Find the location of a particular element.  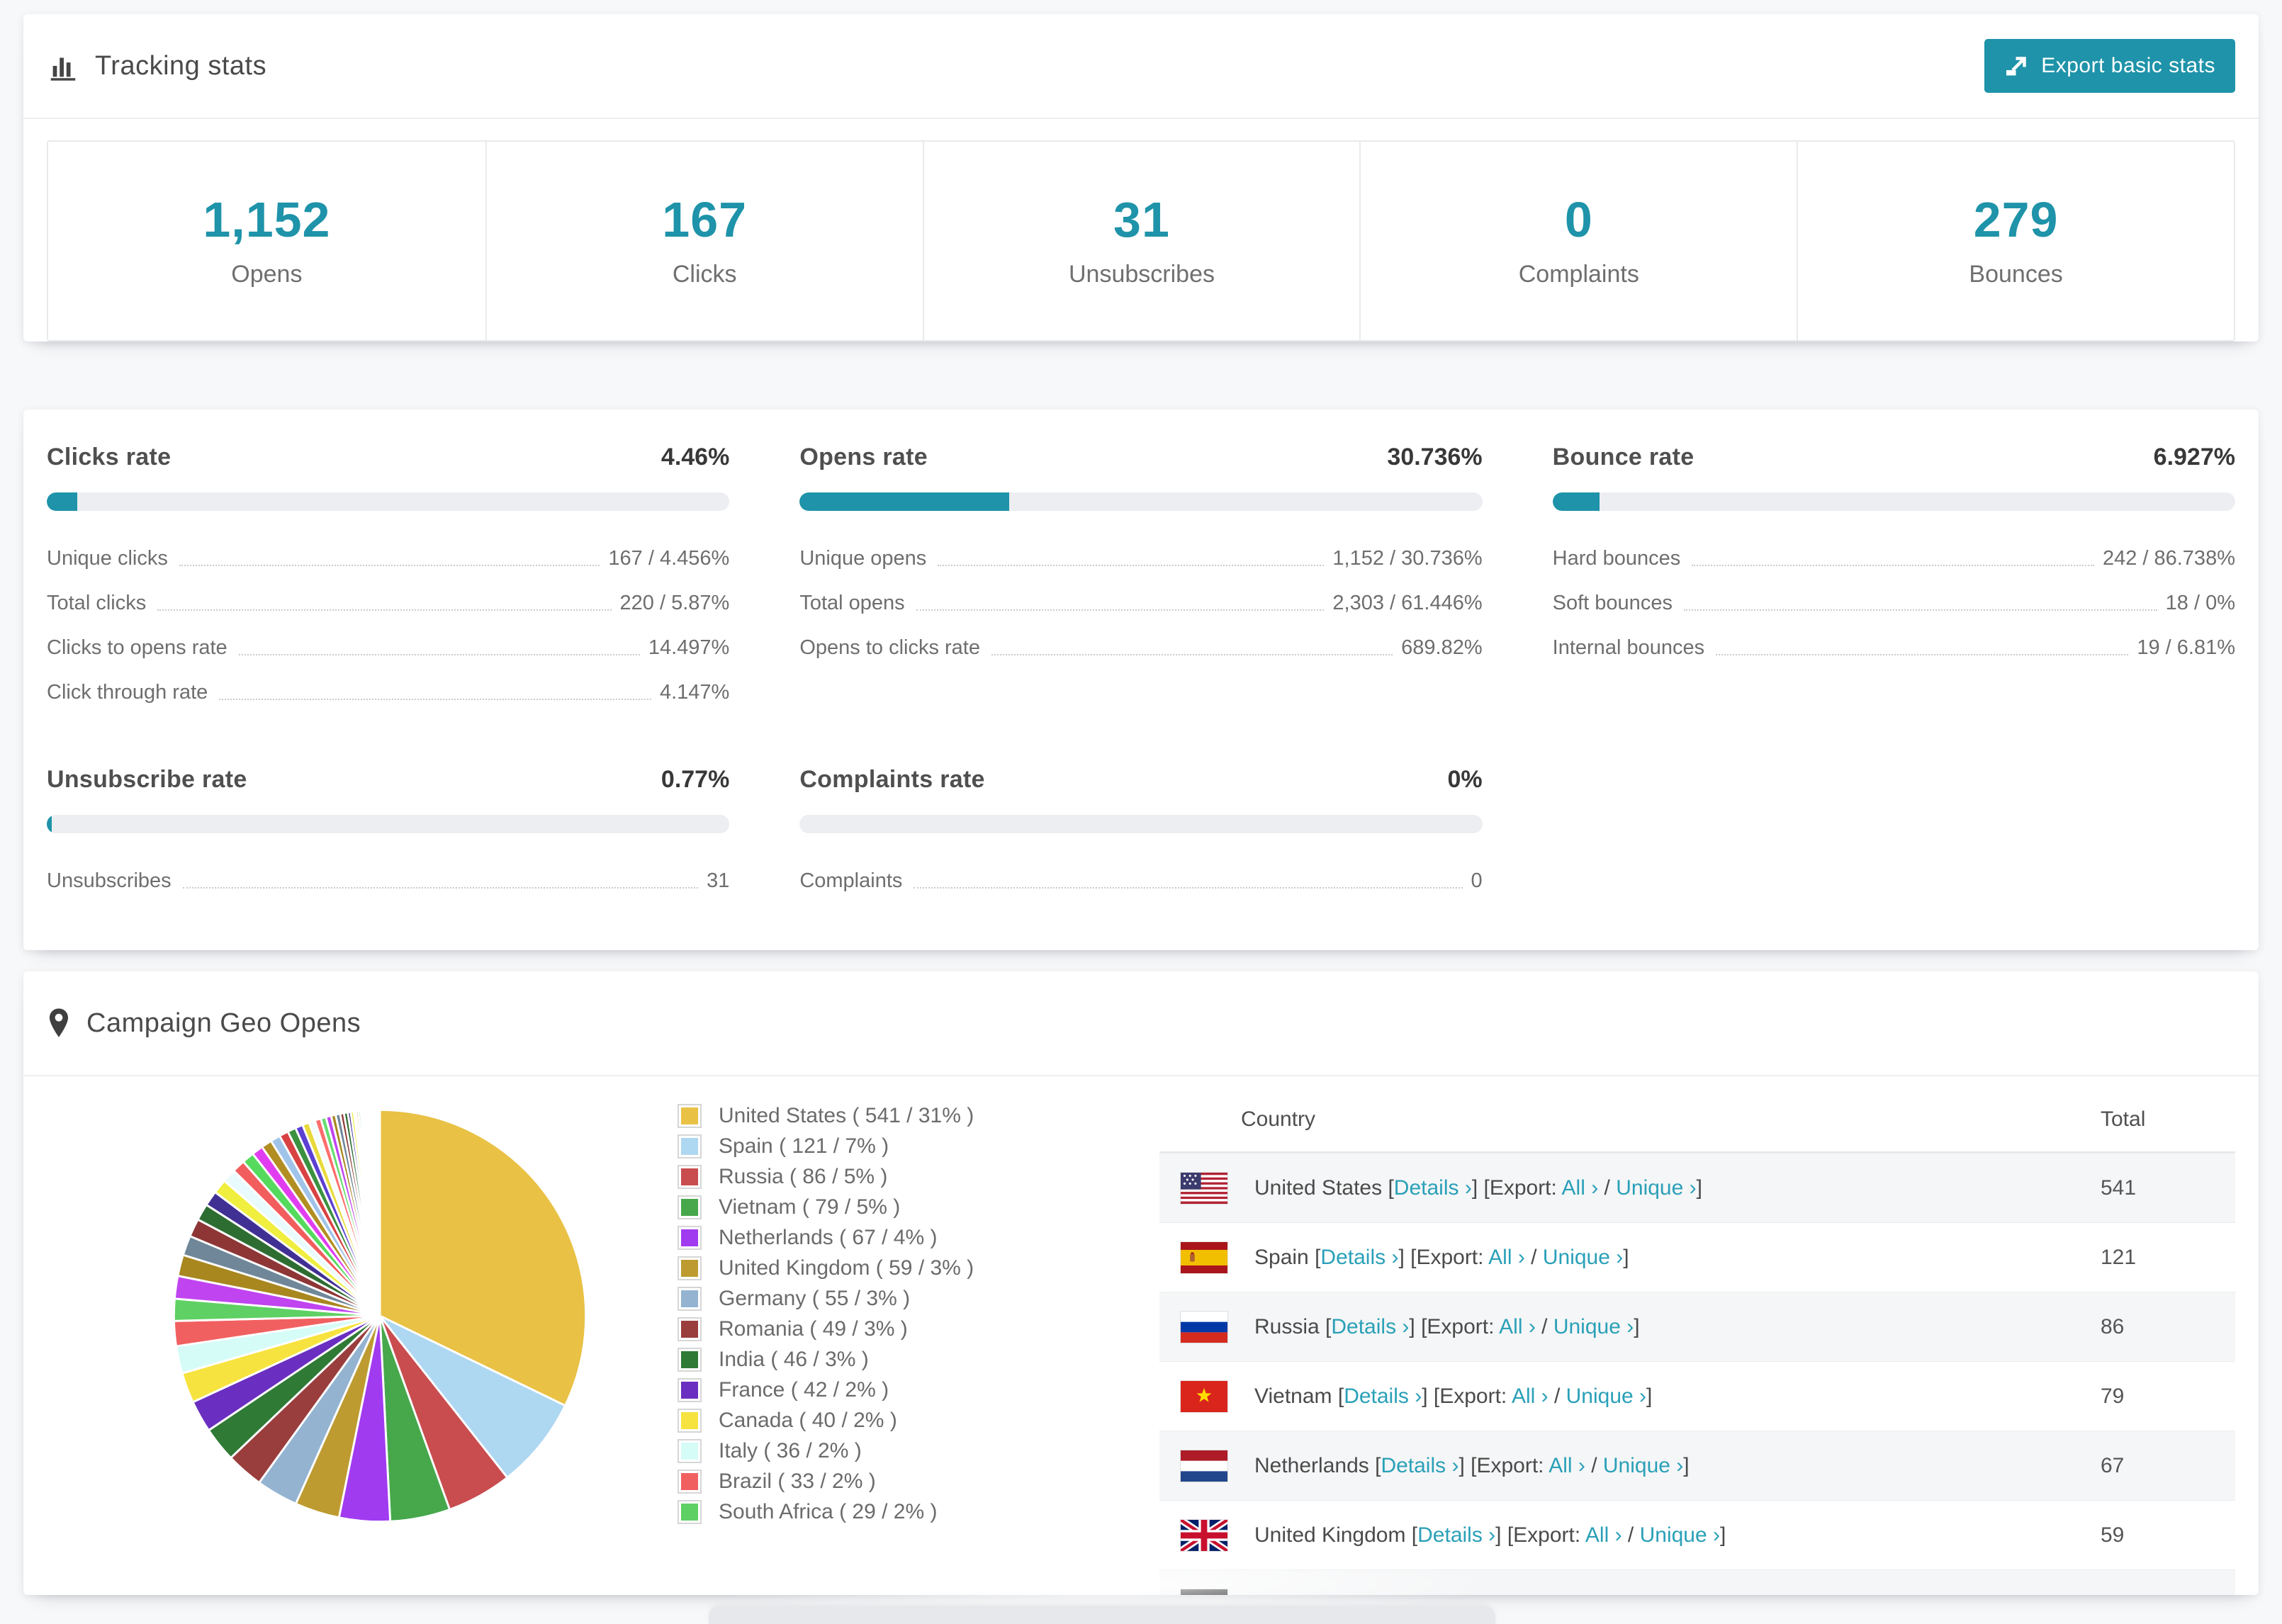

geo-pie-chart is located at coordinates (380, 1316).